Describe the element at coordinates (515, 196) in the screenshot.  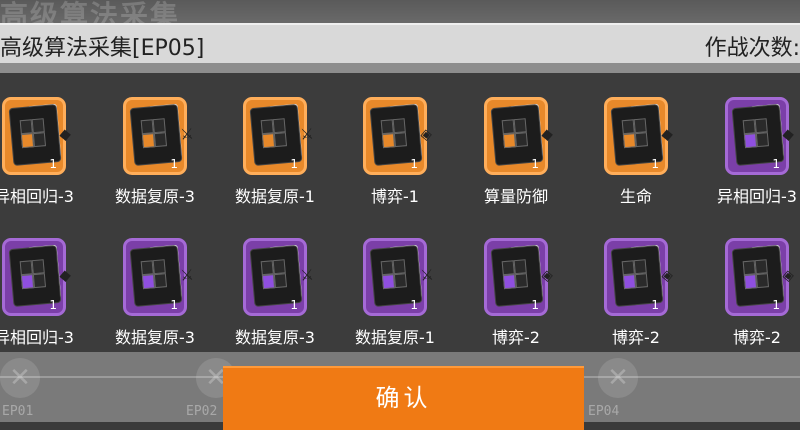
I see `item-label: 算量防御` at that location.